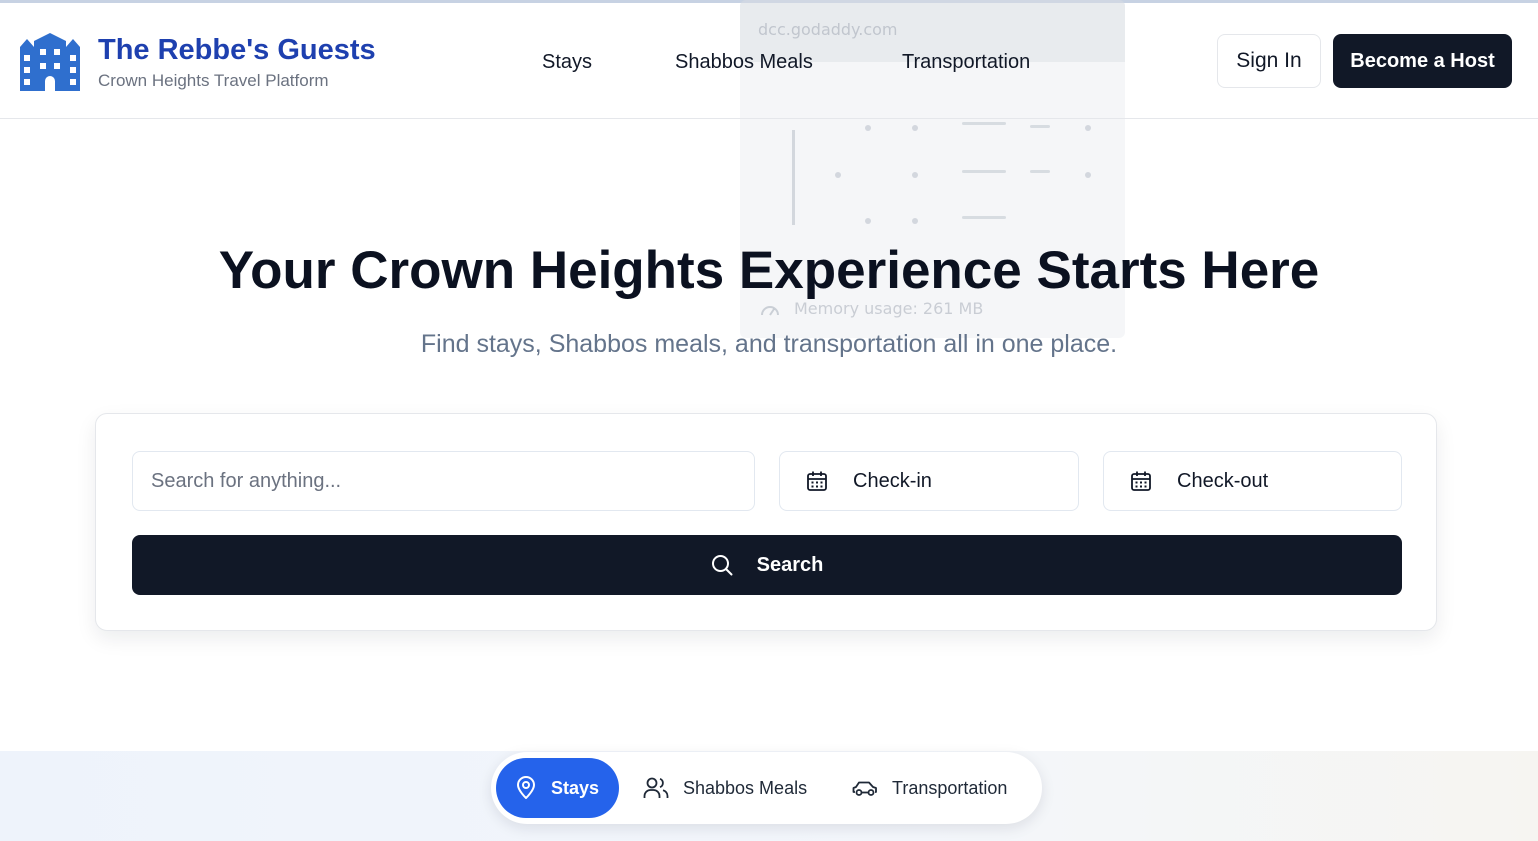 This screenshot has width=1538, height=841. I want to click on users-icon, so click(656, 787).